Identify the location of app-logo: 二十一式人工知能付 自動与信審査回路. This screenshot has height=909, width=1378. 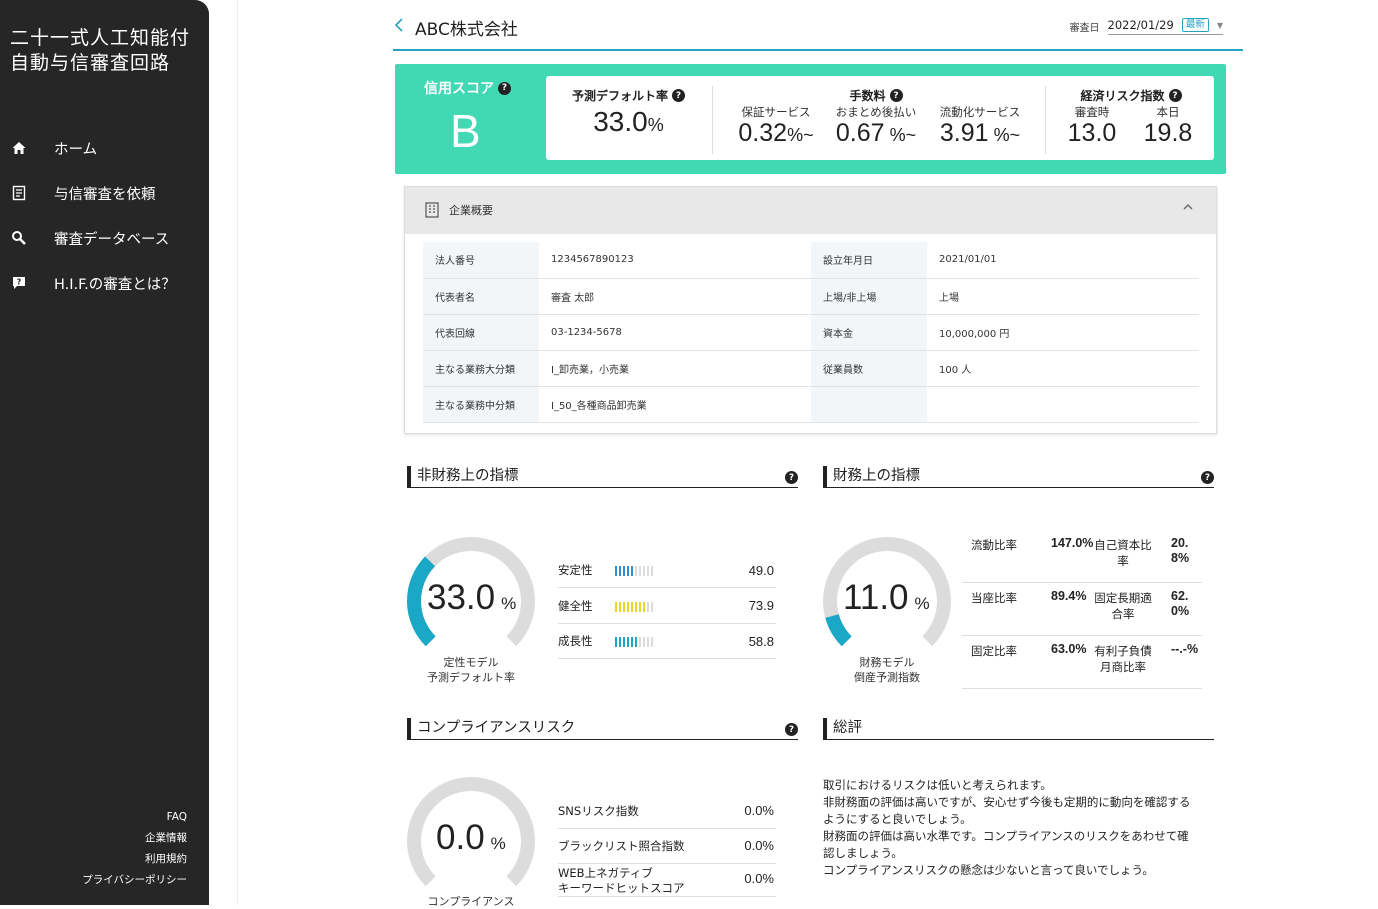
(100, 51).